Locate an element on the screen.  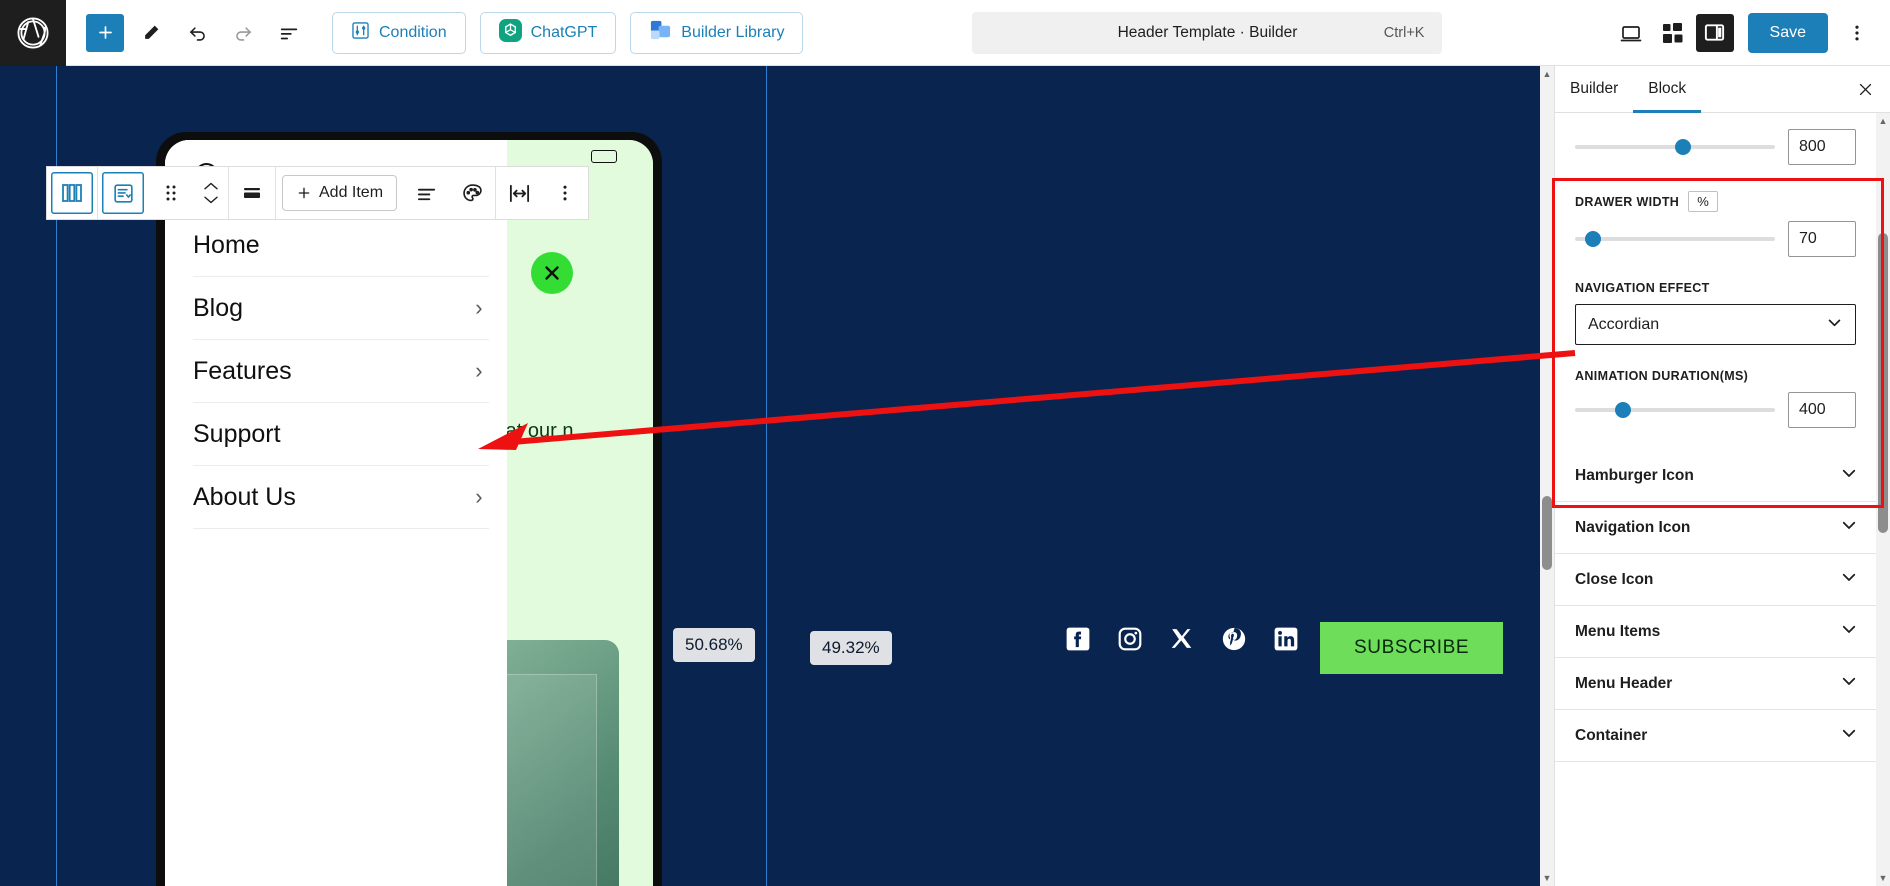
canvas-scroll-thumb is located at coordinates (1547, 533).